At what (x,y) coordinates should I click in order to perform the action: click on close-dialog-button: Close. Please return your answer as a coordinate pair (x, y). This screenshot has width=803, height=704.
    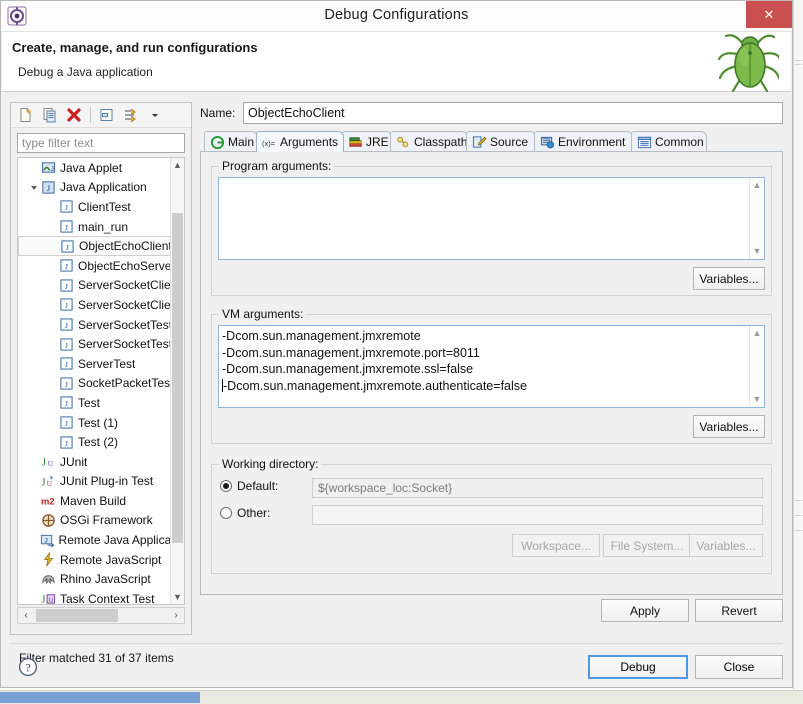
    Looking at the image, I should click on (739, 667).